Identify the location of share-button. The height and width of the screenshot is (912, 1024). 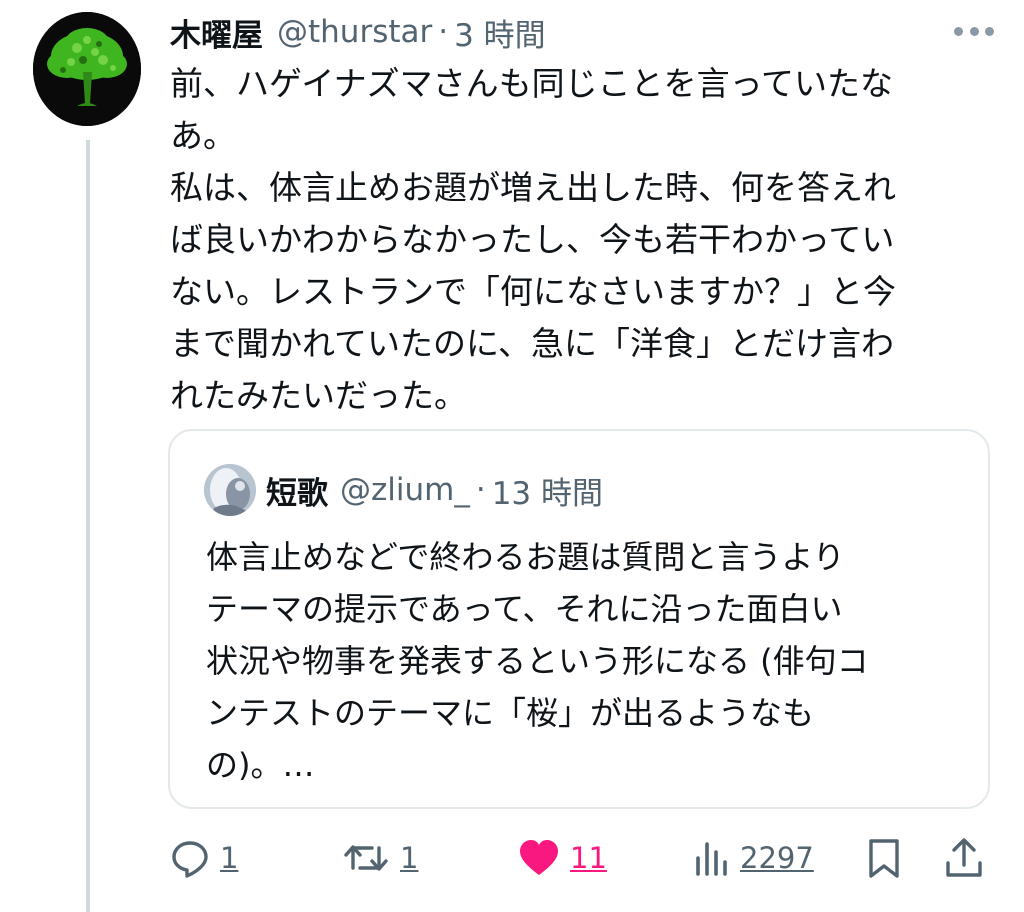
(964, 858).